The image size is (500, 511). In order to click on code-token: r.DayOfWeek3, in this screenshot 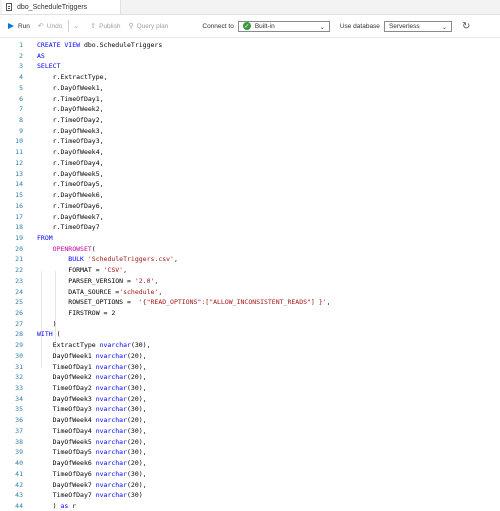, I will do `click(70, 130)`.